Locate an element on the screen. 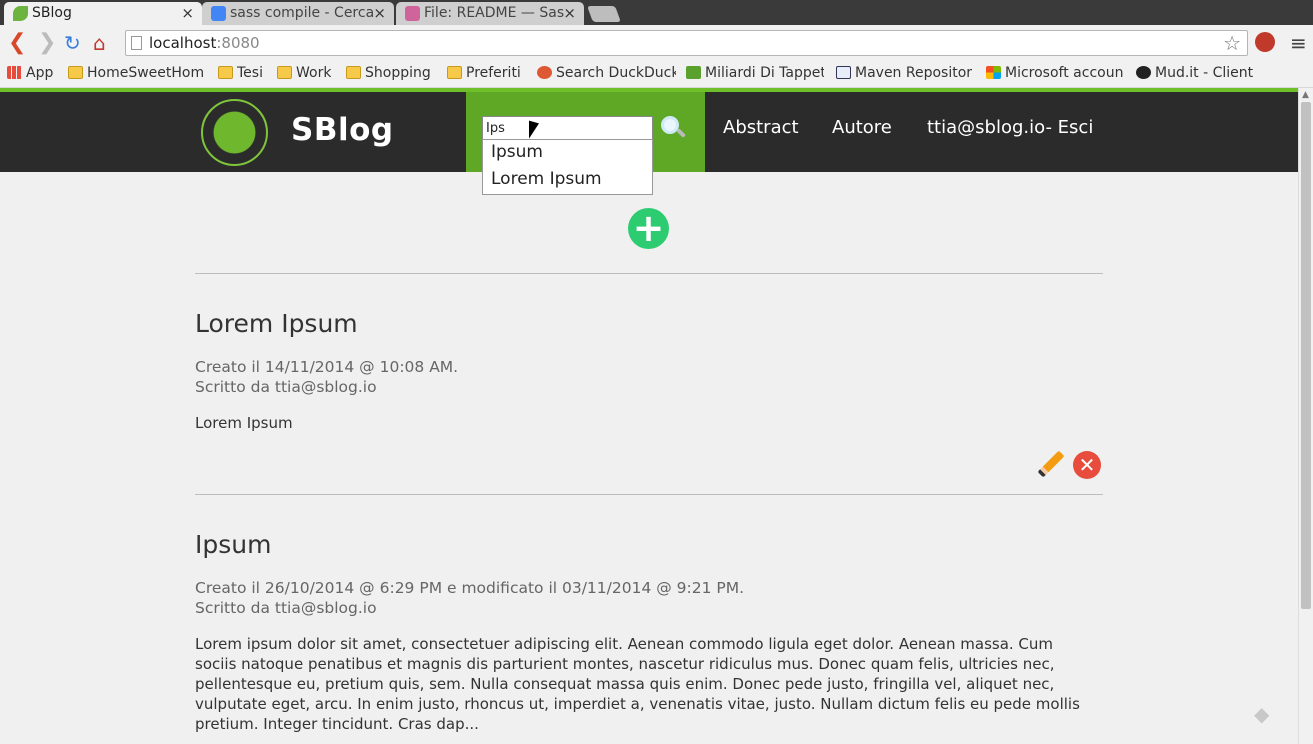 This screenshot has height=744, width=1313. bookmark-duckduckgo: Search DuckDuck is located at coordinates (606, 74).